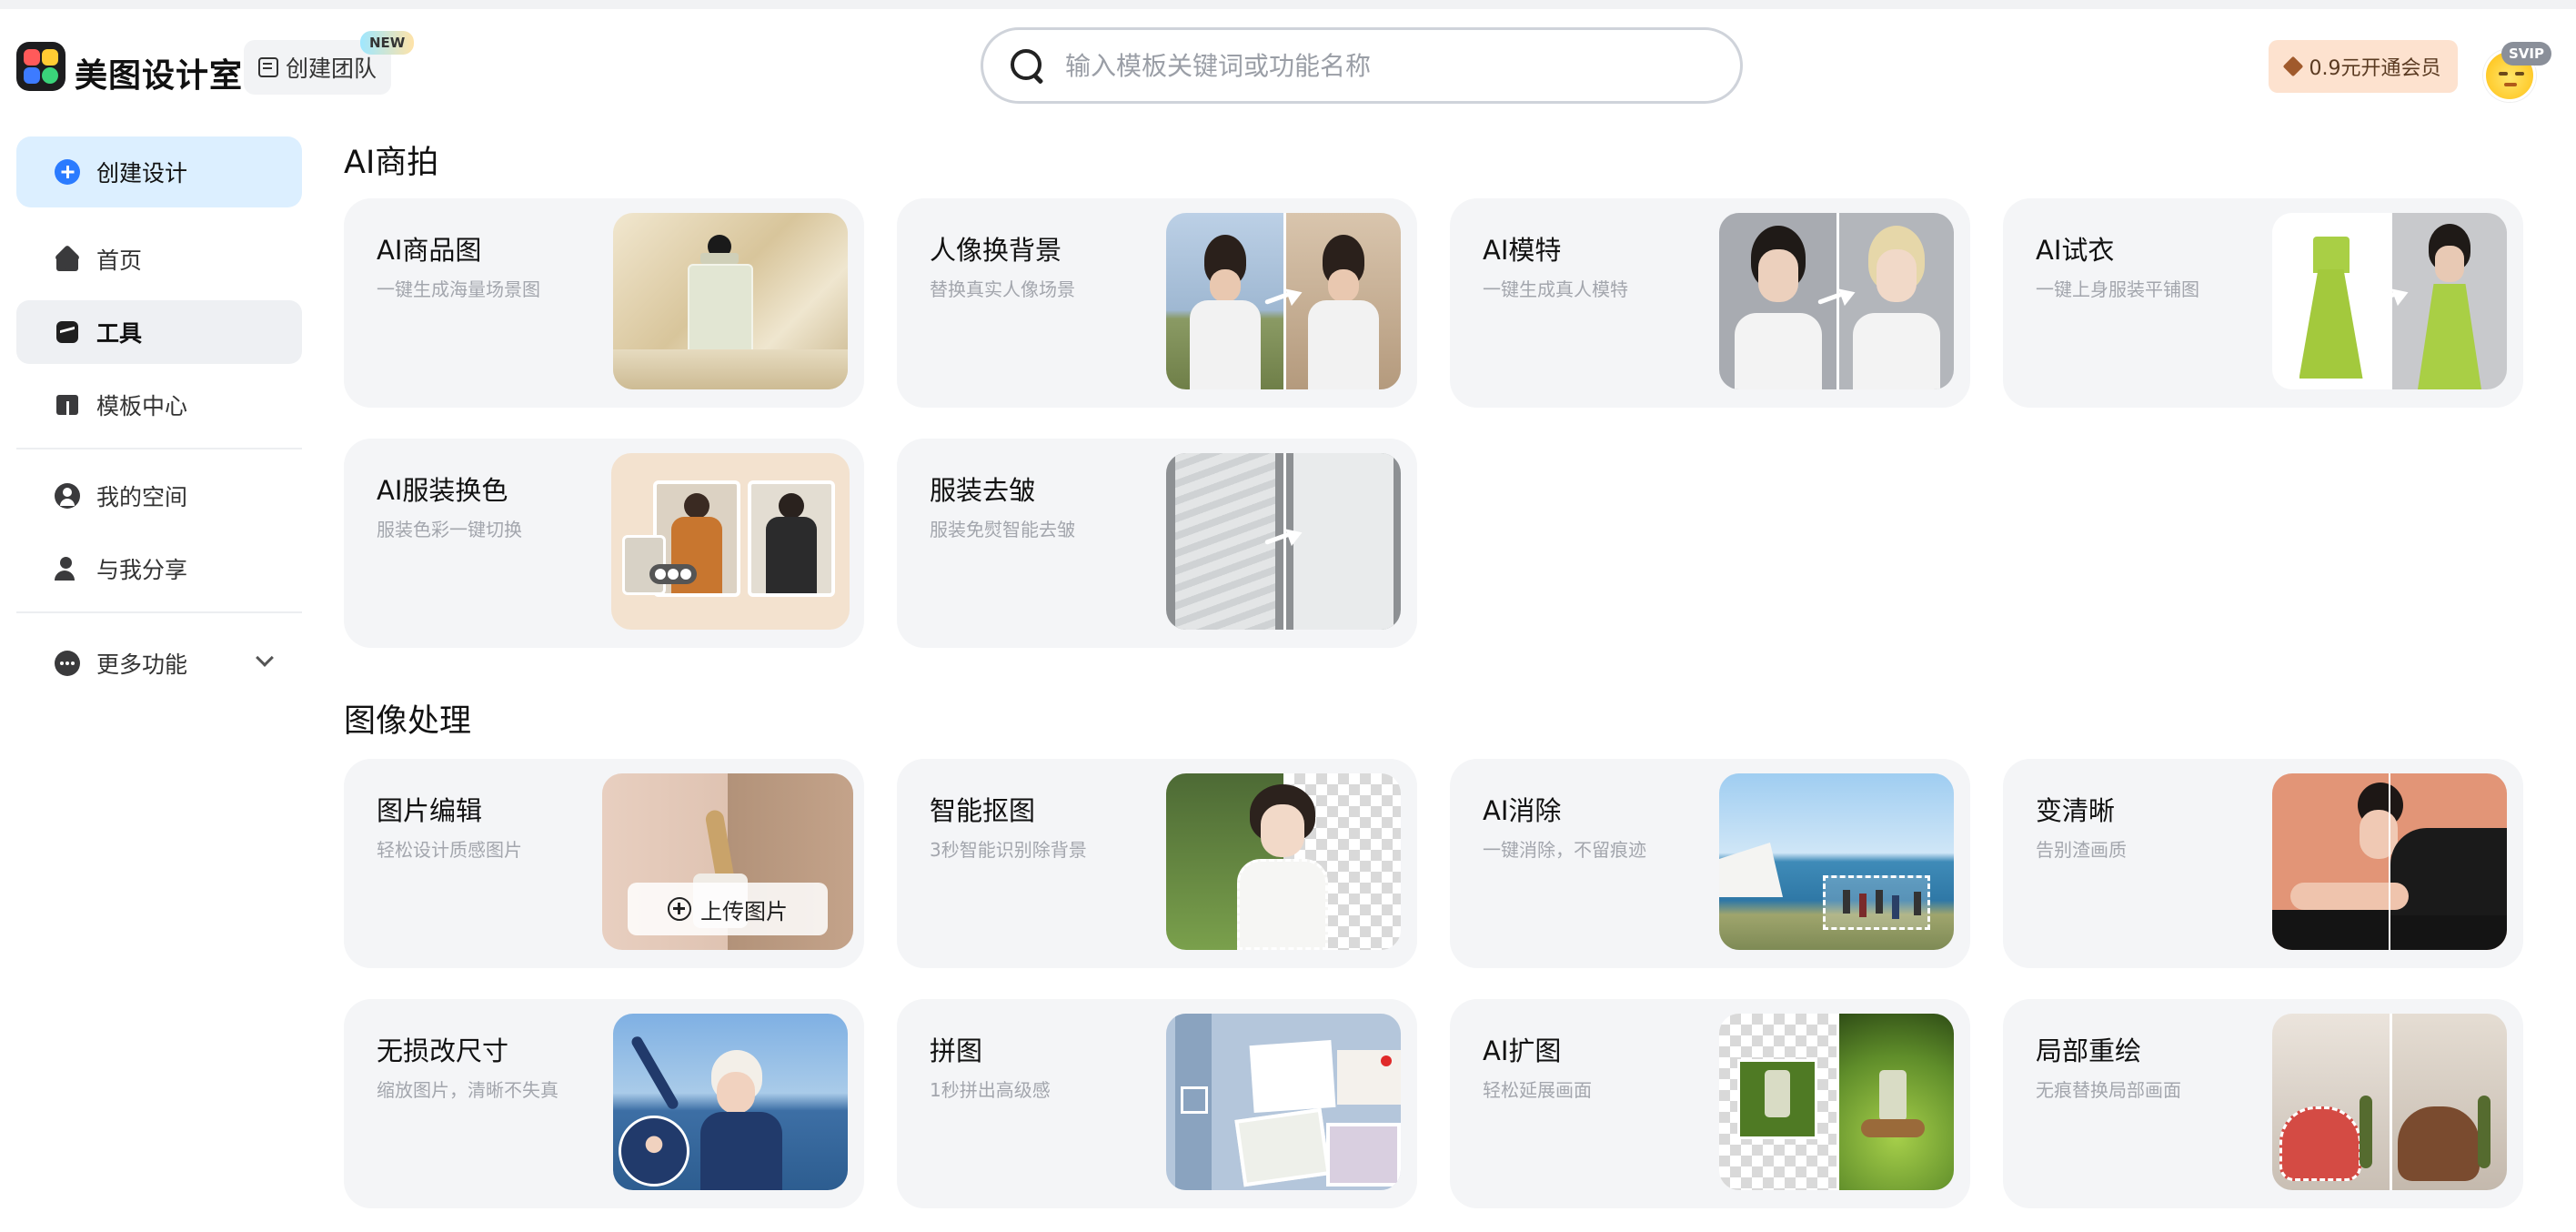 The image size is (2576, 1232). I want to click on sidebar-item-shared: 与我分享, so click(159, 569).